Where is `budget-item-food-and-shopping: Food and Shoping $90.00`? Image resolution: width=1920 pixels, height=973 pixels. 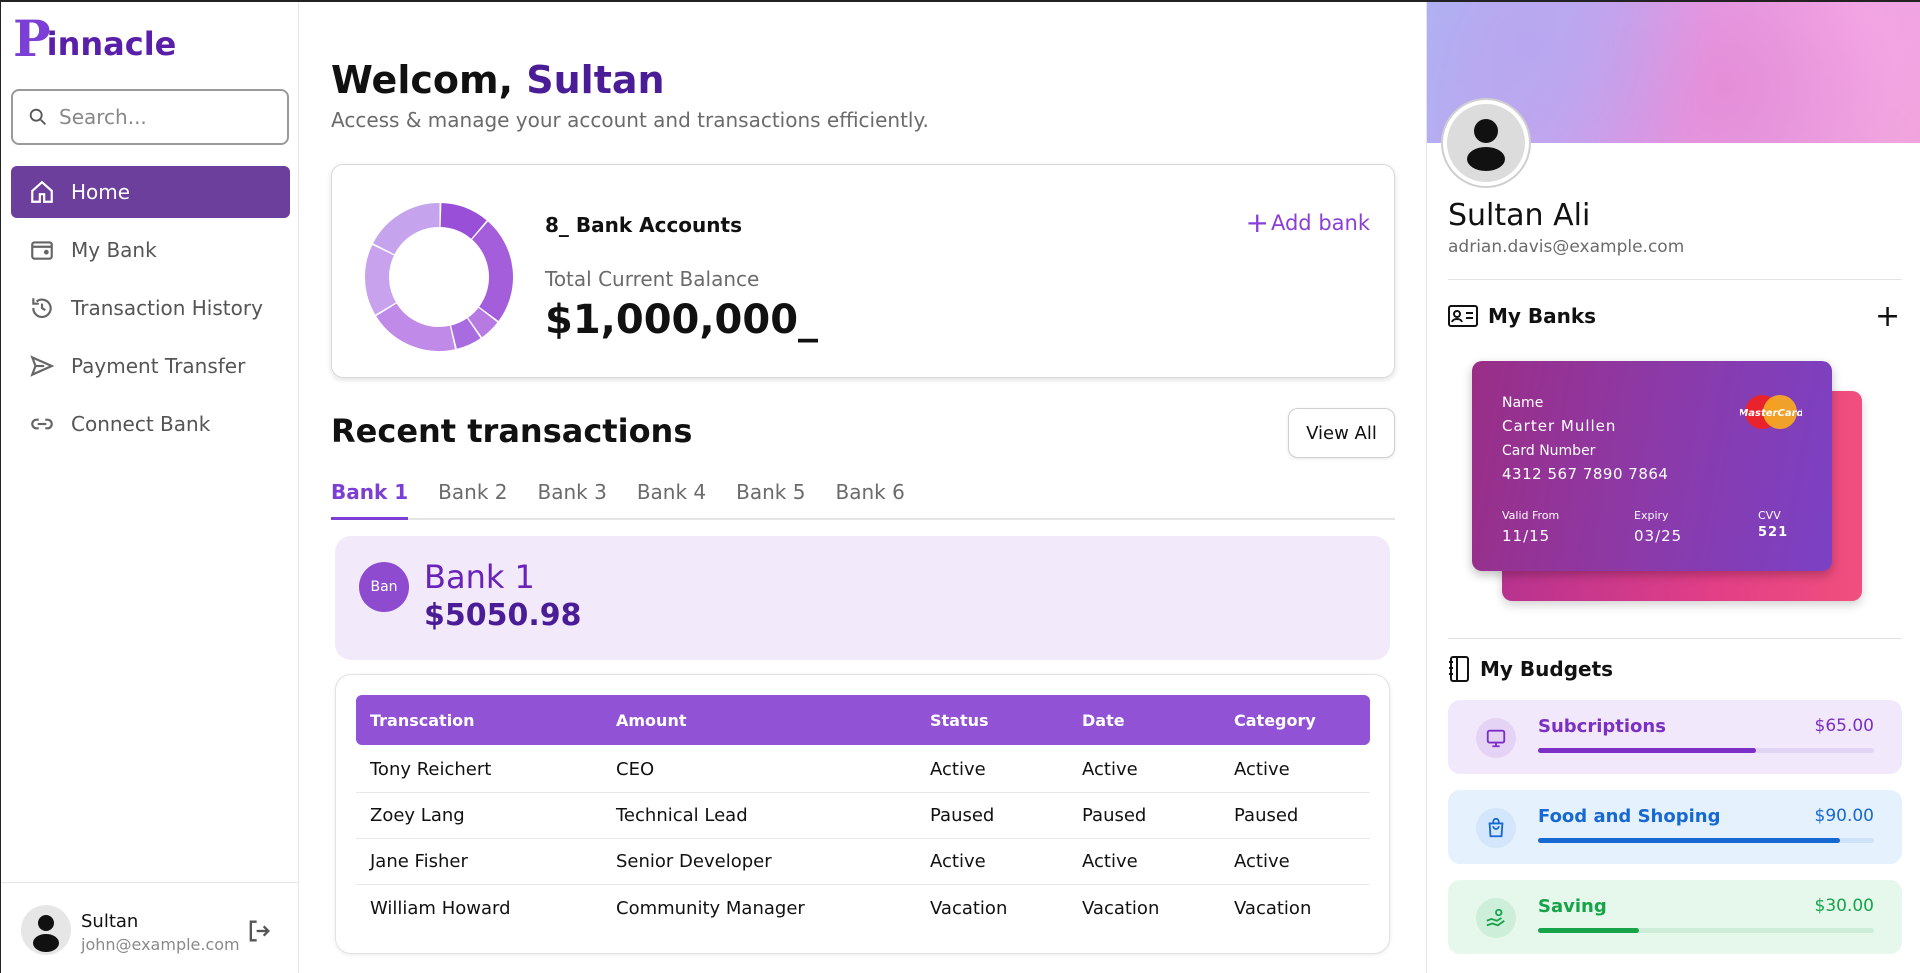
budget-item-food-and-shopping: Food and Shoping $90.00 is located at coordinates (1675, 827).